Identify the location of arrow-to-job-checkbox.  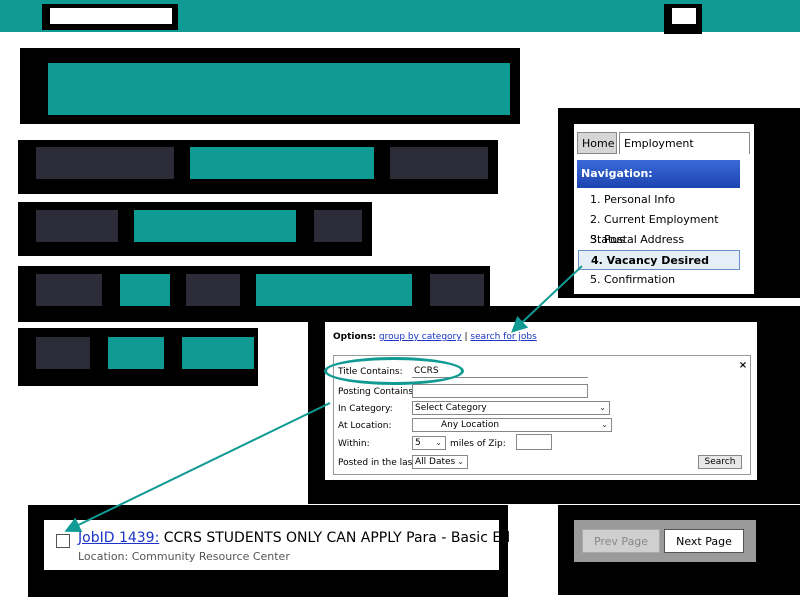
(197, 467).